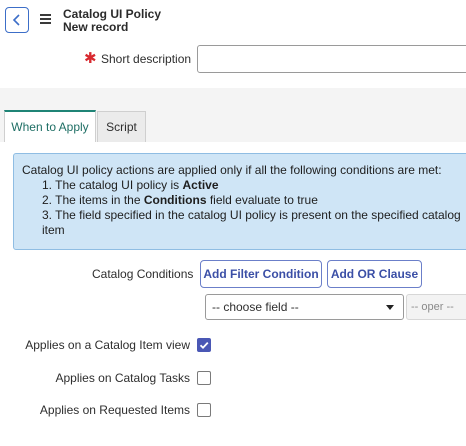 This screenshot has width=466, height=446. Describe the element at coordinates (122, 378) in the screenshot. I see `applies-catalog-tasks-label: Applies on Catalog Tasks` at that location.